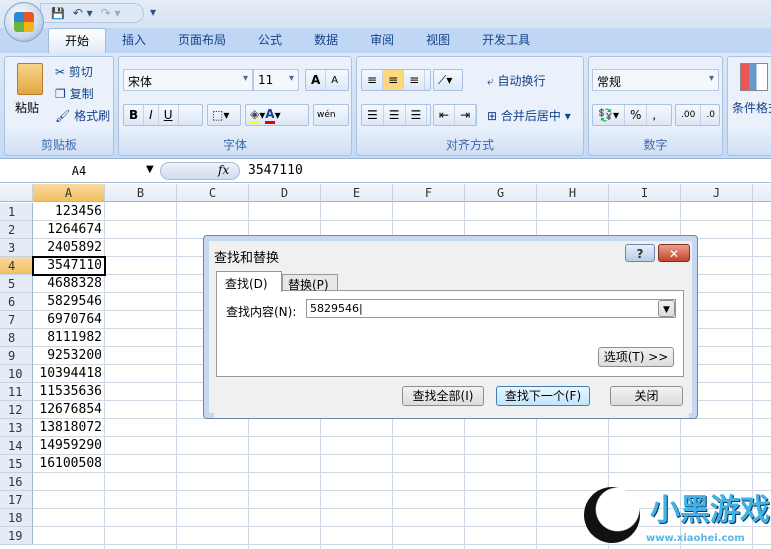  Describe the element at coordinates (69, 338) in the screenshot. I see `cell-a8: 8111982` at that location.